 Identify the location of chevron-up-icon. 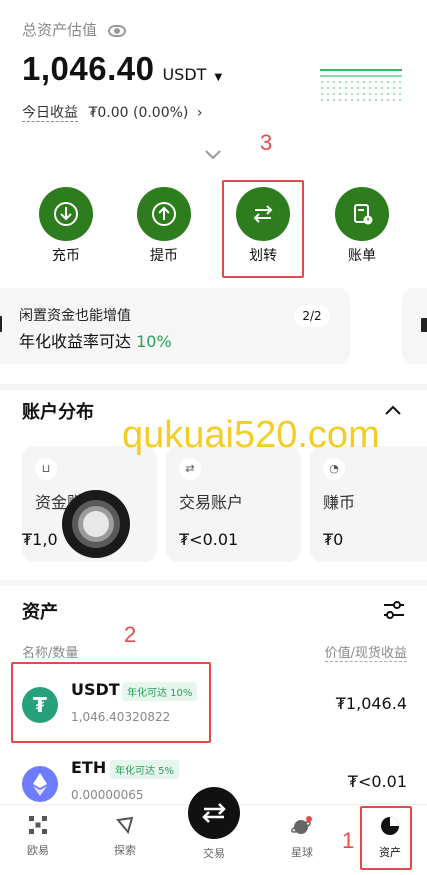
(393, 410).